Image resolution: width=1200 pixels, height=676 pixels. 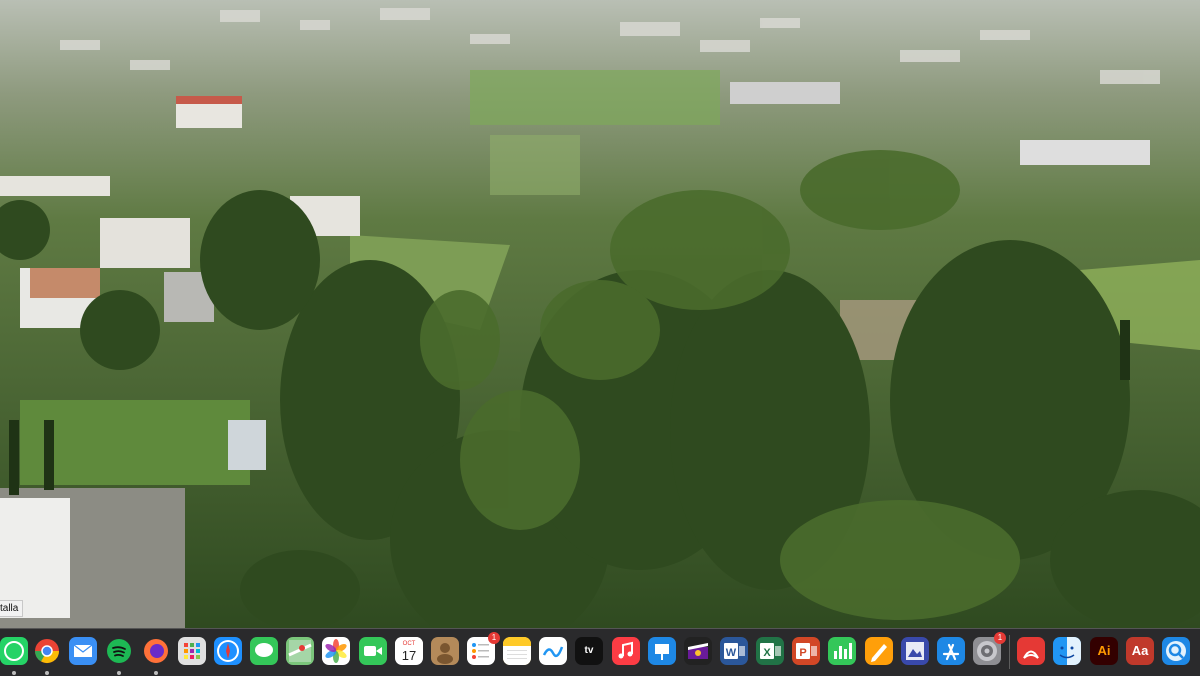 I want to click on excel-icon: X, so click(x=770, y=651).